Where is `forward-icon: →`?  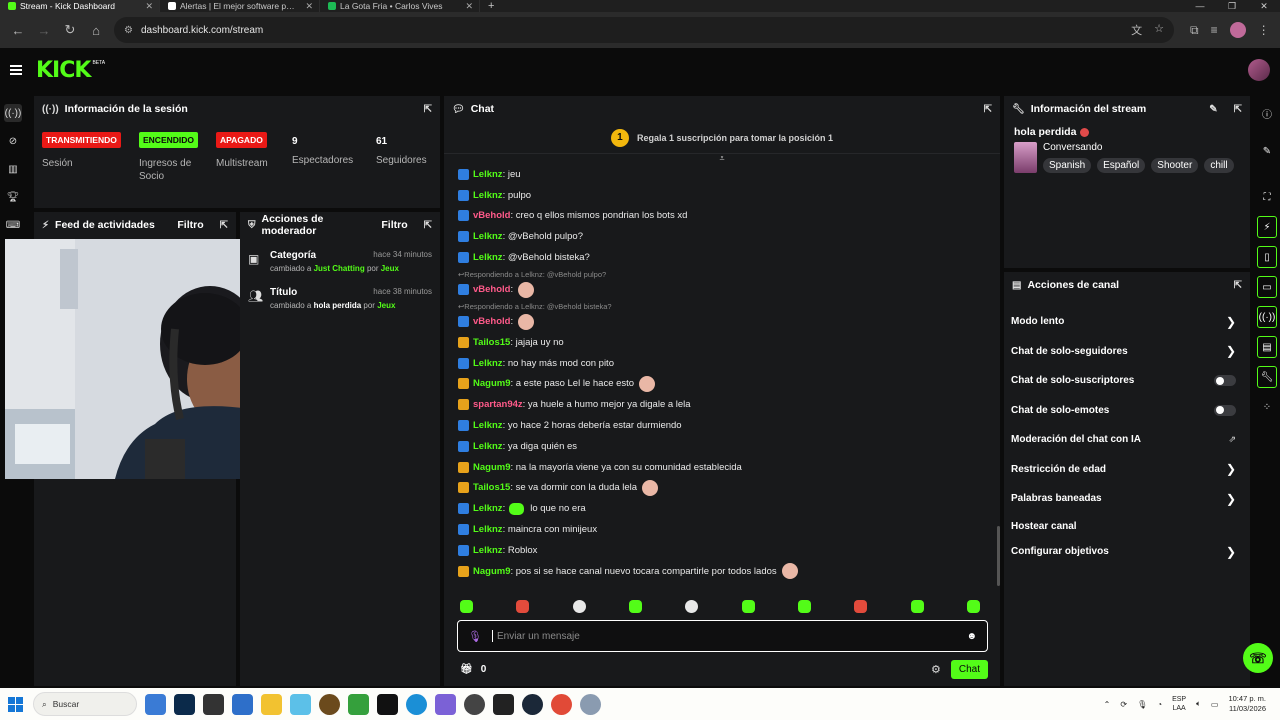 forward-icon: → is located at coordinates (44, 30).